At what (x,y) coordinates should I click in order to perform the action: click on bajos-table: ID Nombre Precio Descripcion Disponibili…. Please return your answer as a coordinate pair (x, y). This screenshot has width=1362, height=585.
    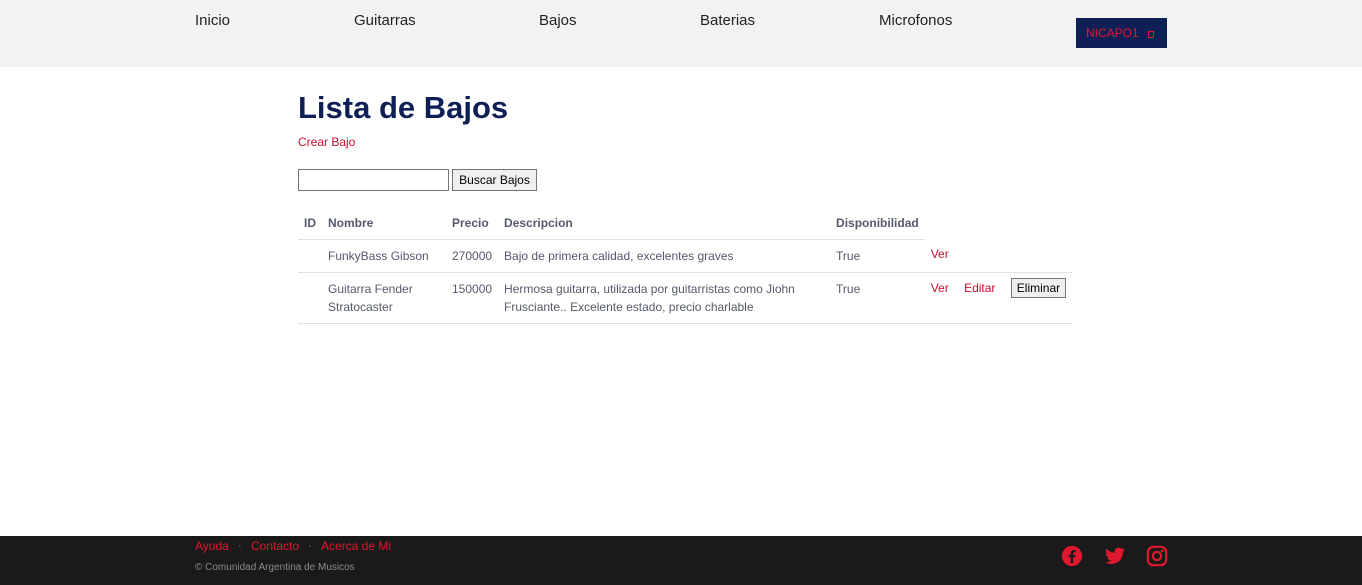
    Looking at the image, I should click on (685, 266).